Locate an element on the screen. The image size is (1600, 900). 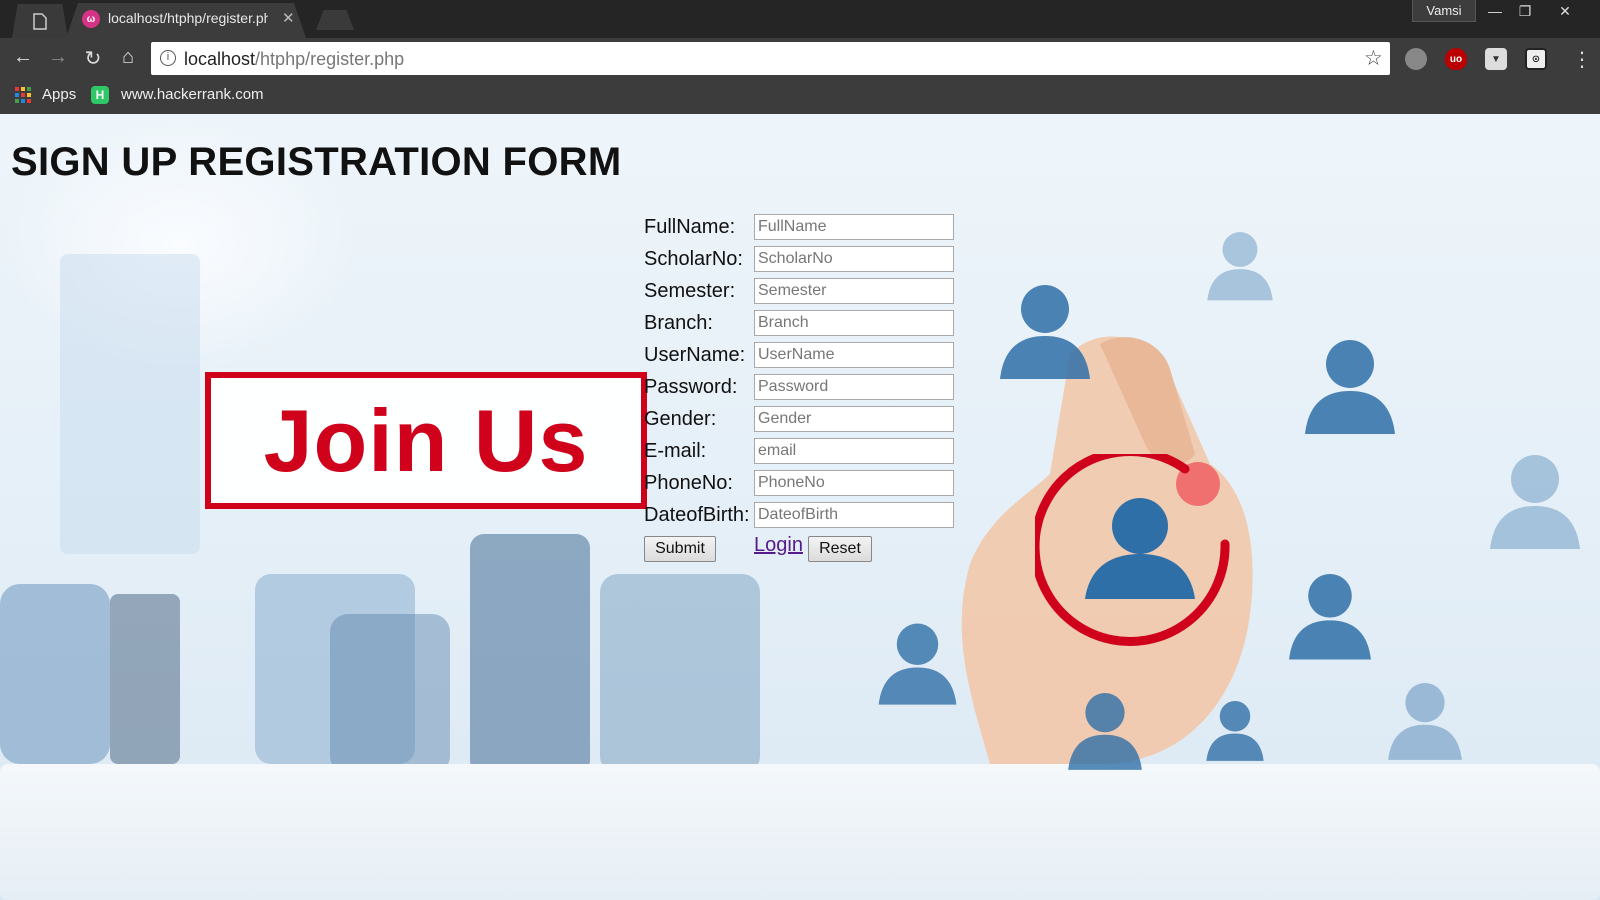
fullname-label: FullName: is located at coordinates (690, 227).